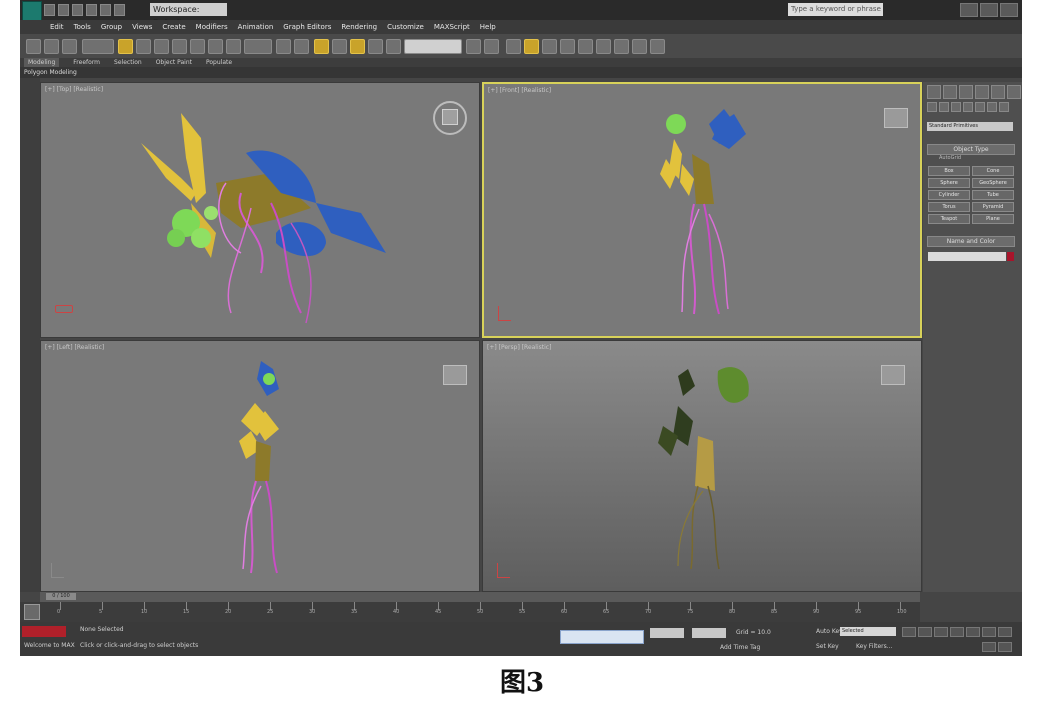  Describe the element at coordinates (602, 637) in the screenshot. I see `input-method-bar` at that location.